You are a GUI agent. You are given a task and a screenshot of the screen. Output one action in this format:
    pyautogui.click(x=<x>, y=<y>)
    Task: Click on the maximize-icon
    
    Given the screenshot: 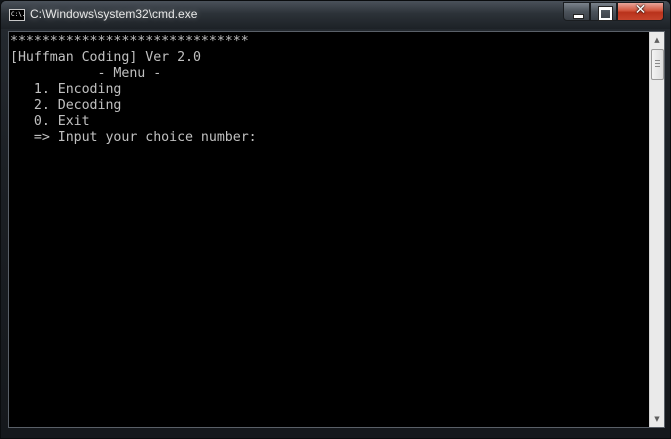 What is the action you would take?
    pyautogui.click(x=605, y=13)
    